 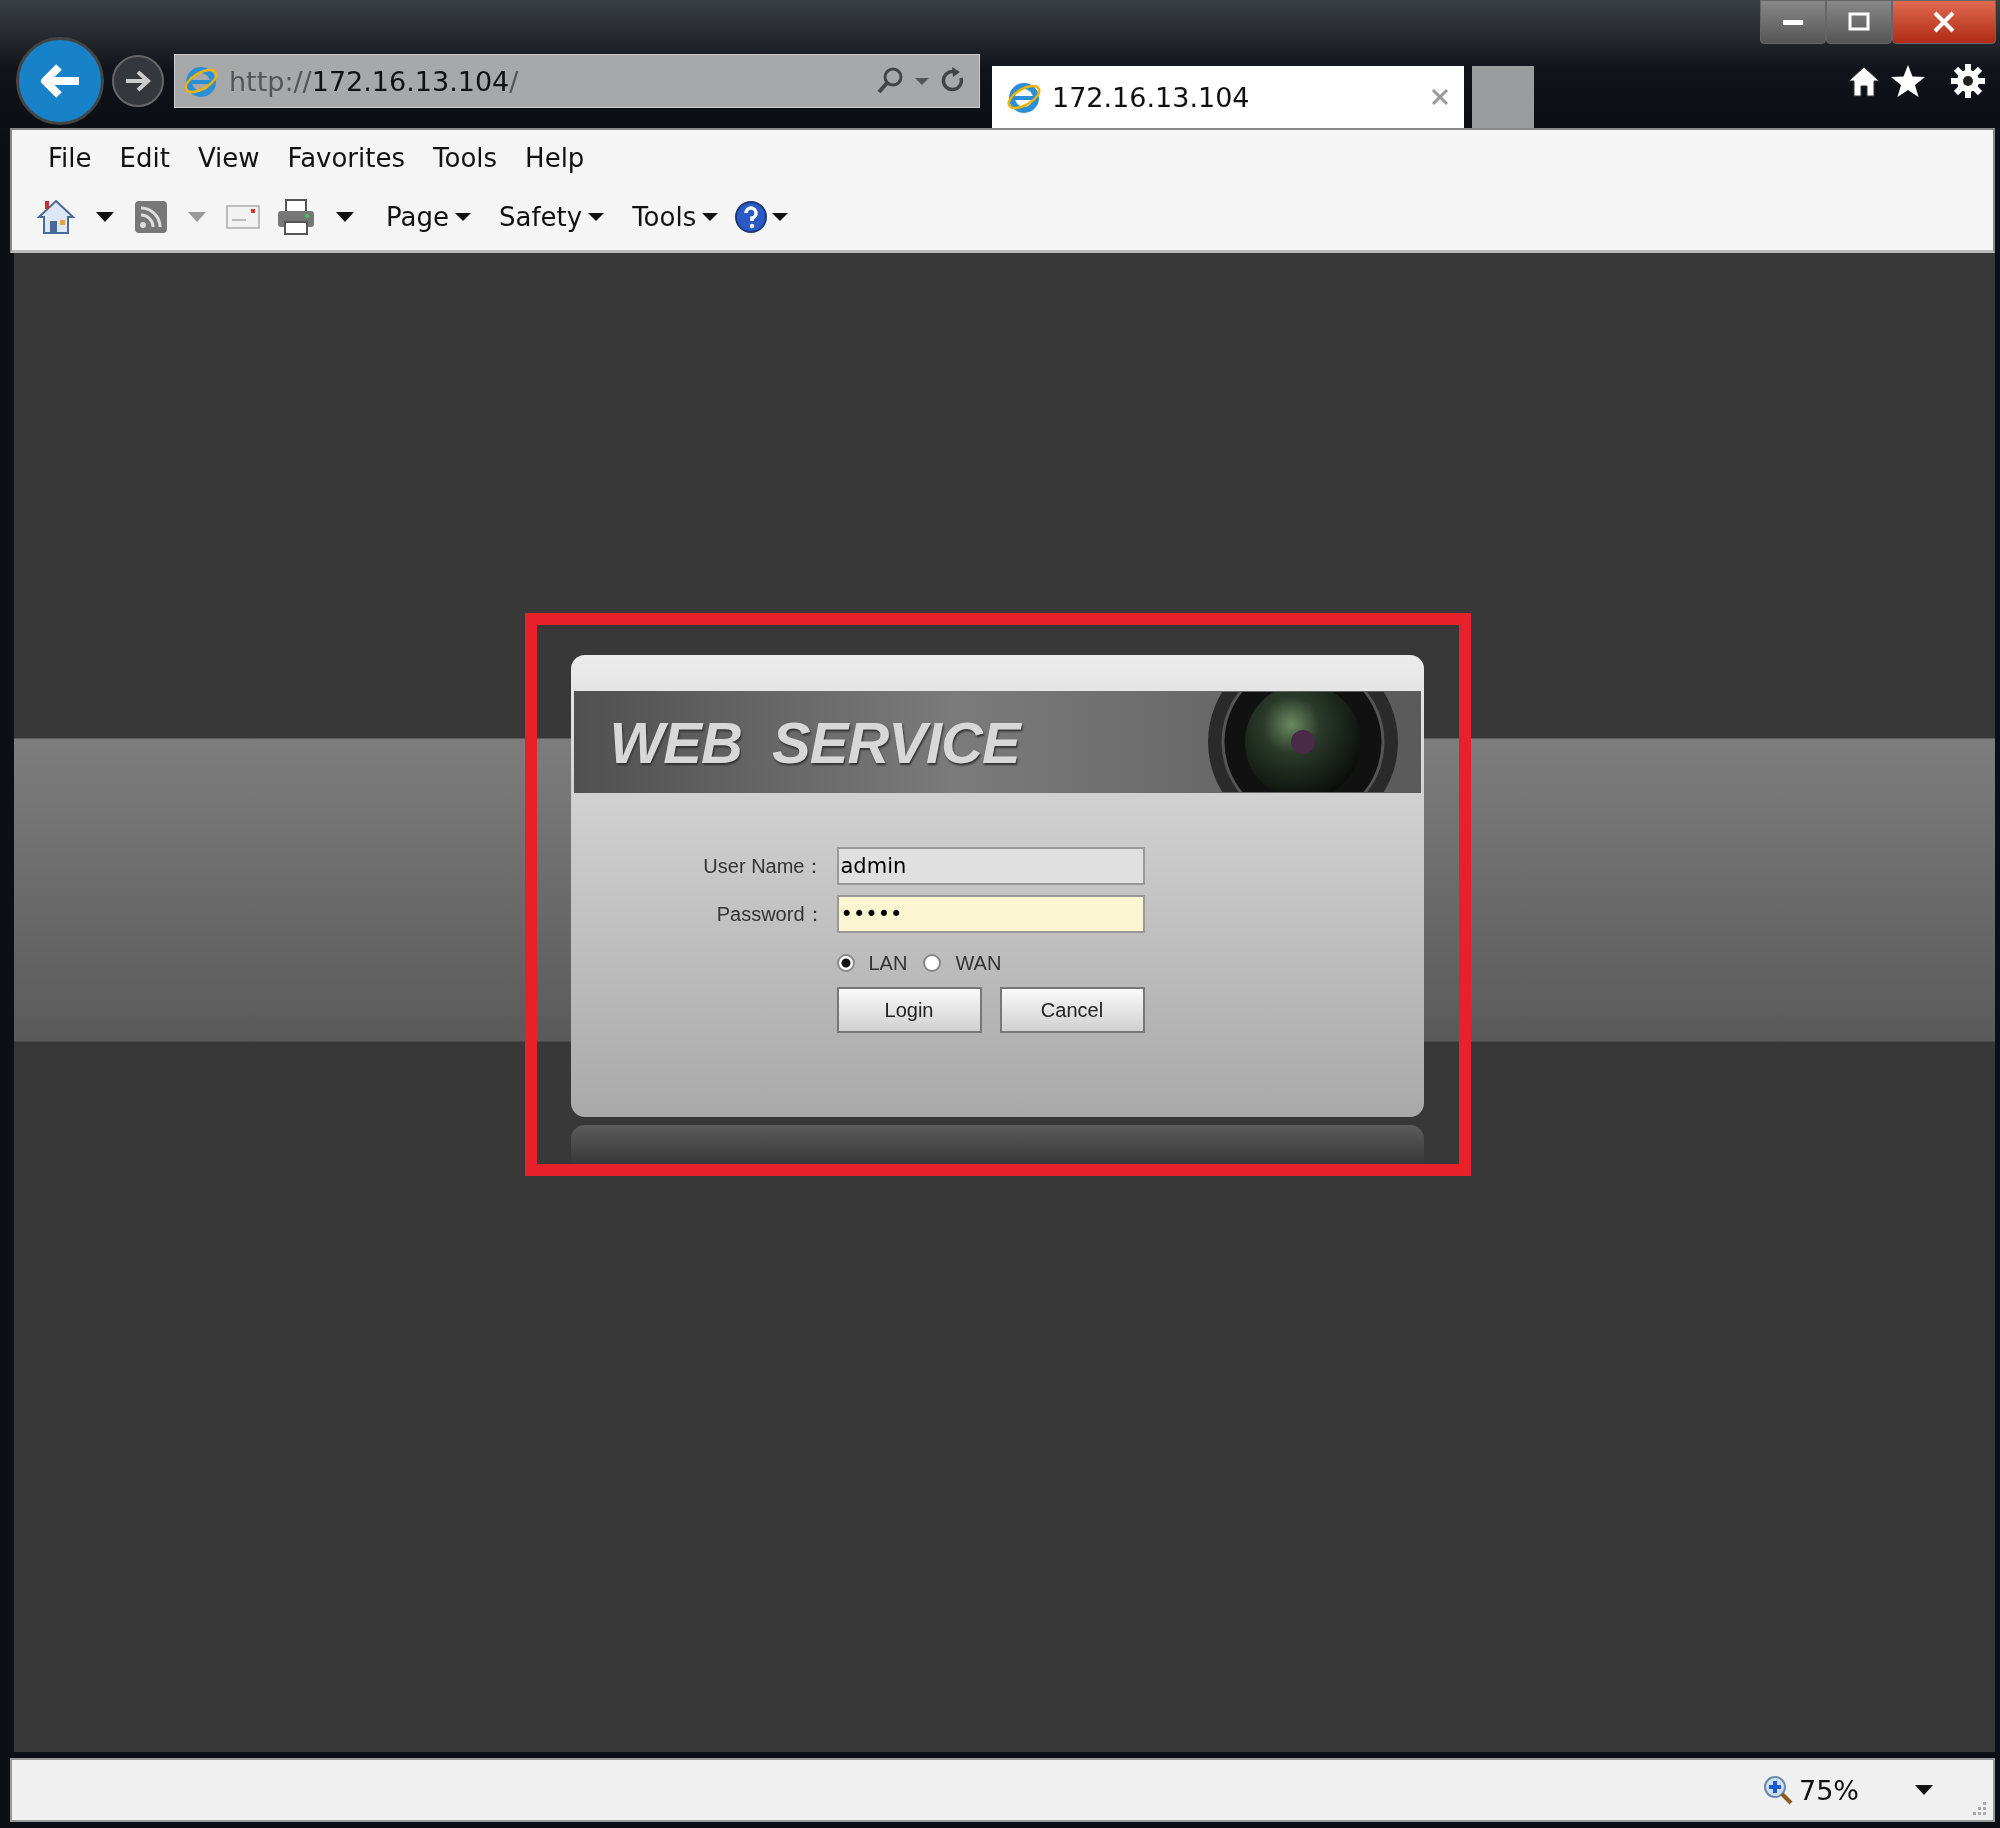 I want to click on feed-icon, so click(x=151, y=217).